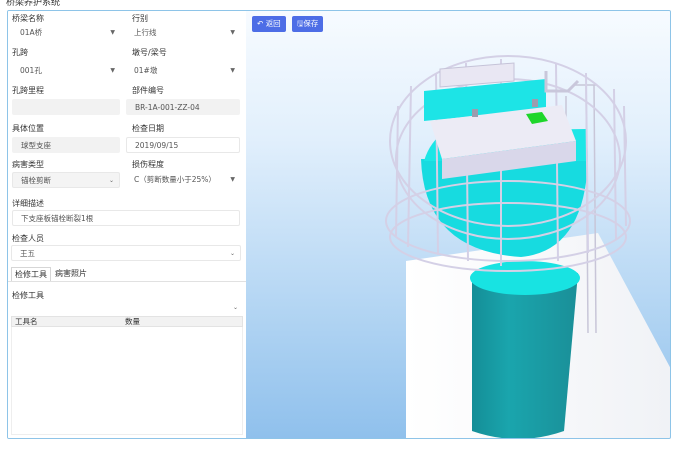 The height and width of the screenshot is (451, 681). I want to click on save-button: 🖫保存, so click(308, 24).